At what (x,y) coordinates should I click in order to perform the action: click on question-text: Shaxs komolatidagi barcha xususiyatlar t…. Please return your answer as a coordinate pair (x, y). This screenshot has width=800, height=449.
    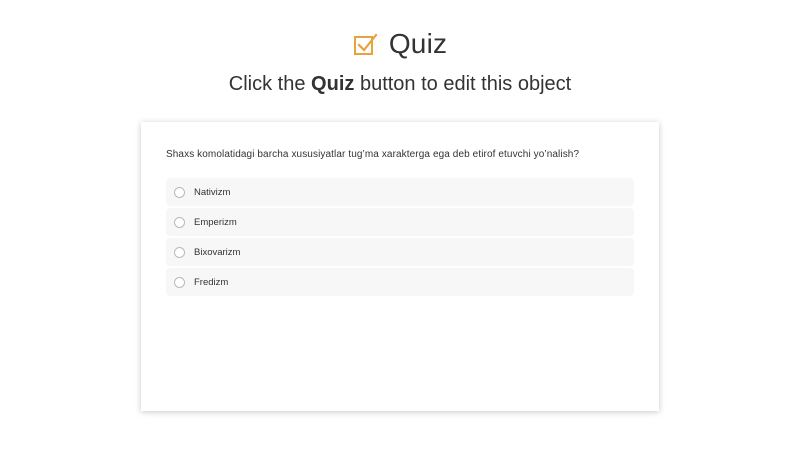
    Looking at the image, I should click on (373, 154).